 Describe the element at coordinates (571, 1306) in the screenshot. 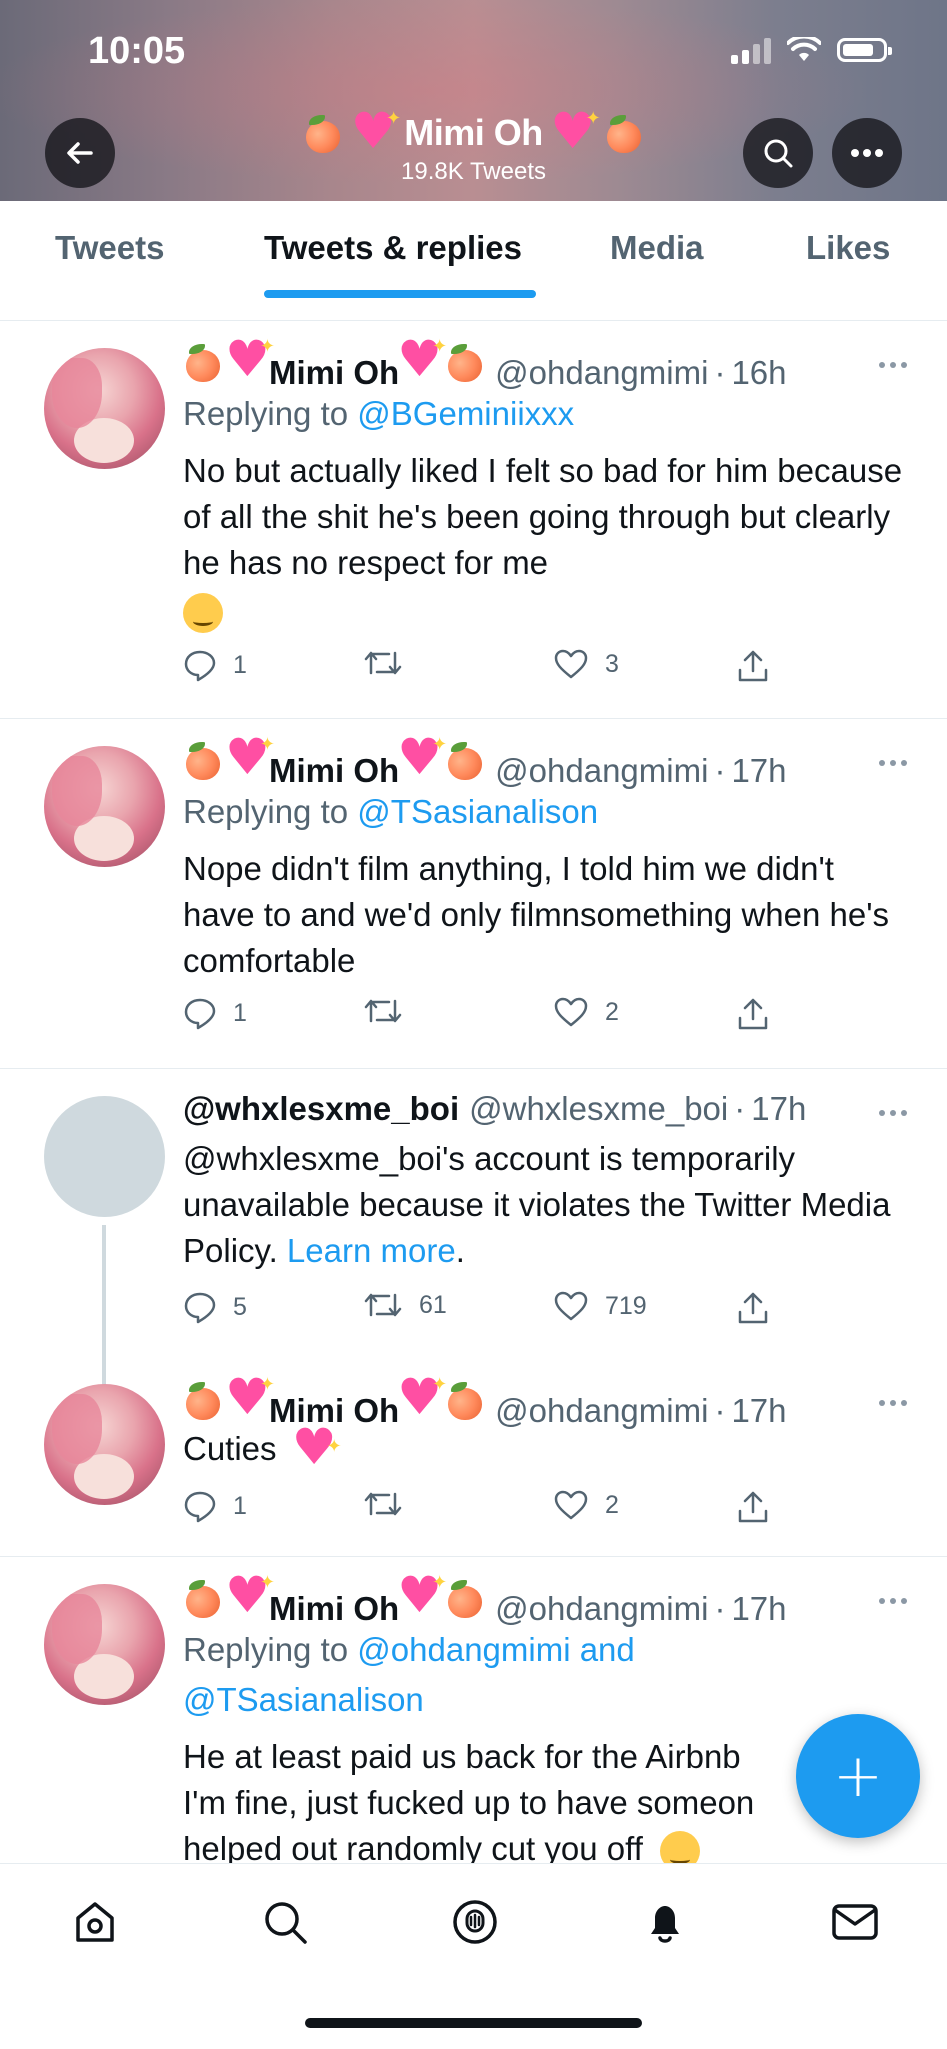

I see `heart-icon` at that location.